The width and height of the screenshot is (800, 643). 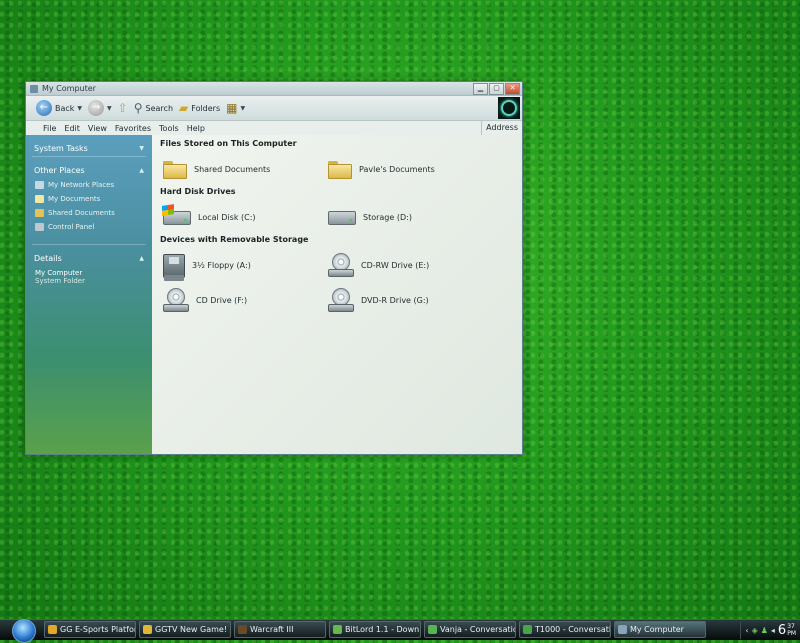 I want to click on folder-up-icon: ⇧, so click(x=122, y=108).